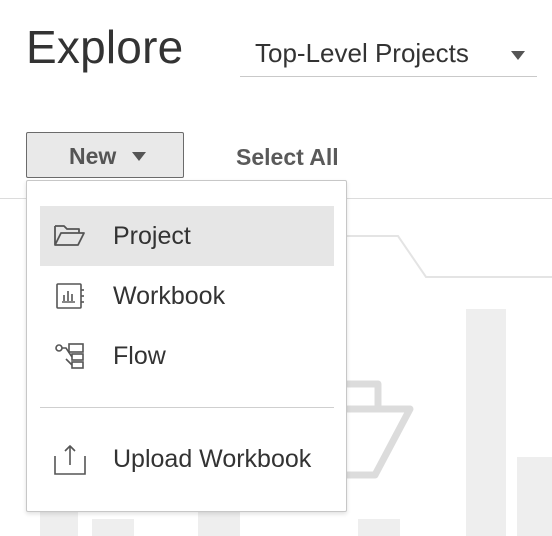 This screenshot has width=552, height=536. I want to click on menu-item-upload-workbook: Upload Workbook, so click(187, 459).